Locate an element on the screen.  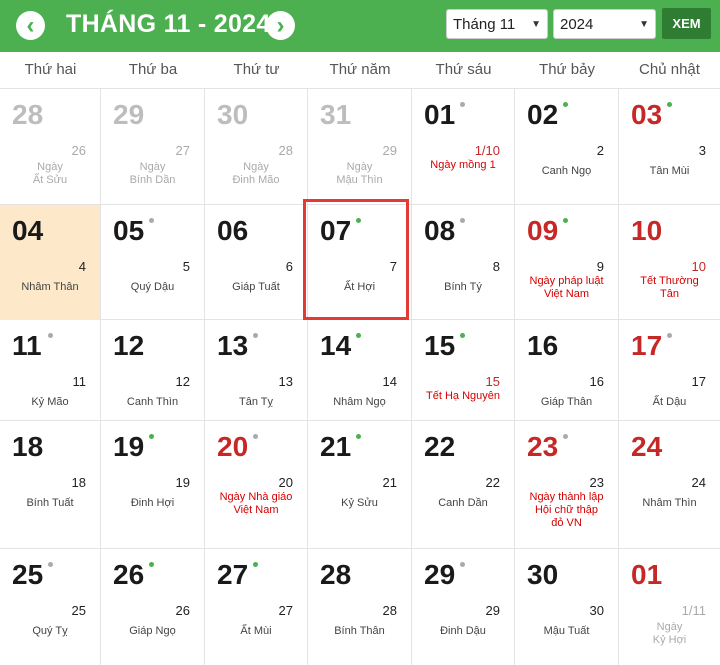
month-select: Tháng 11 ▼ is located at coordinates (497, 24).